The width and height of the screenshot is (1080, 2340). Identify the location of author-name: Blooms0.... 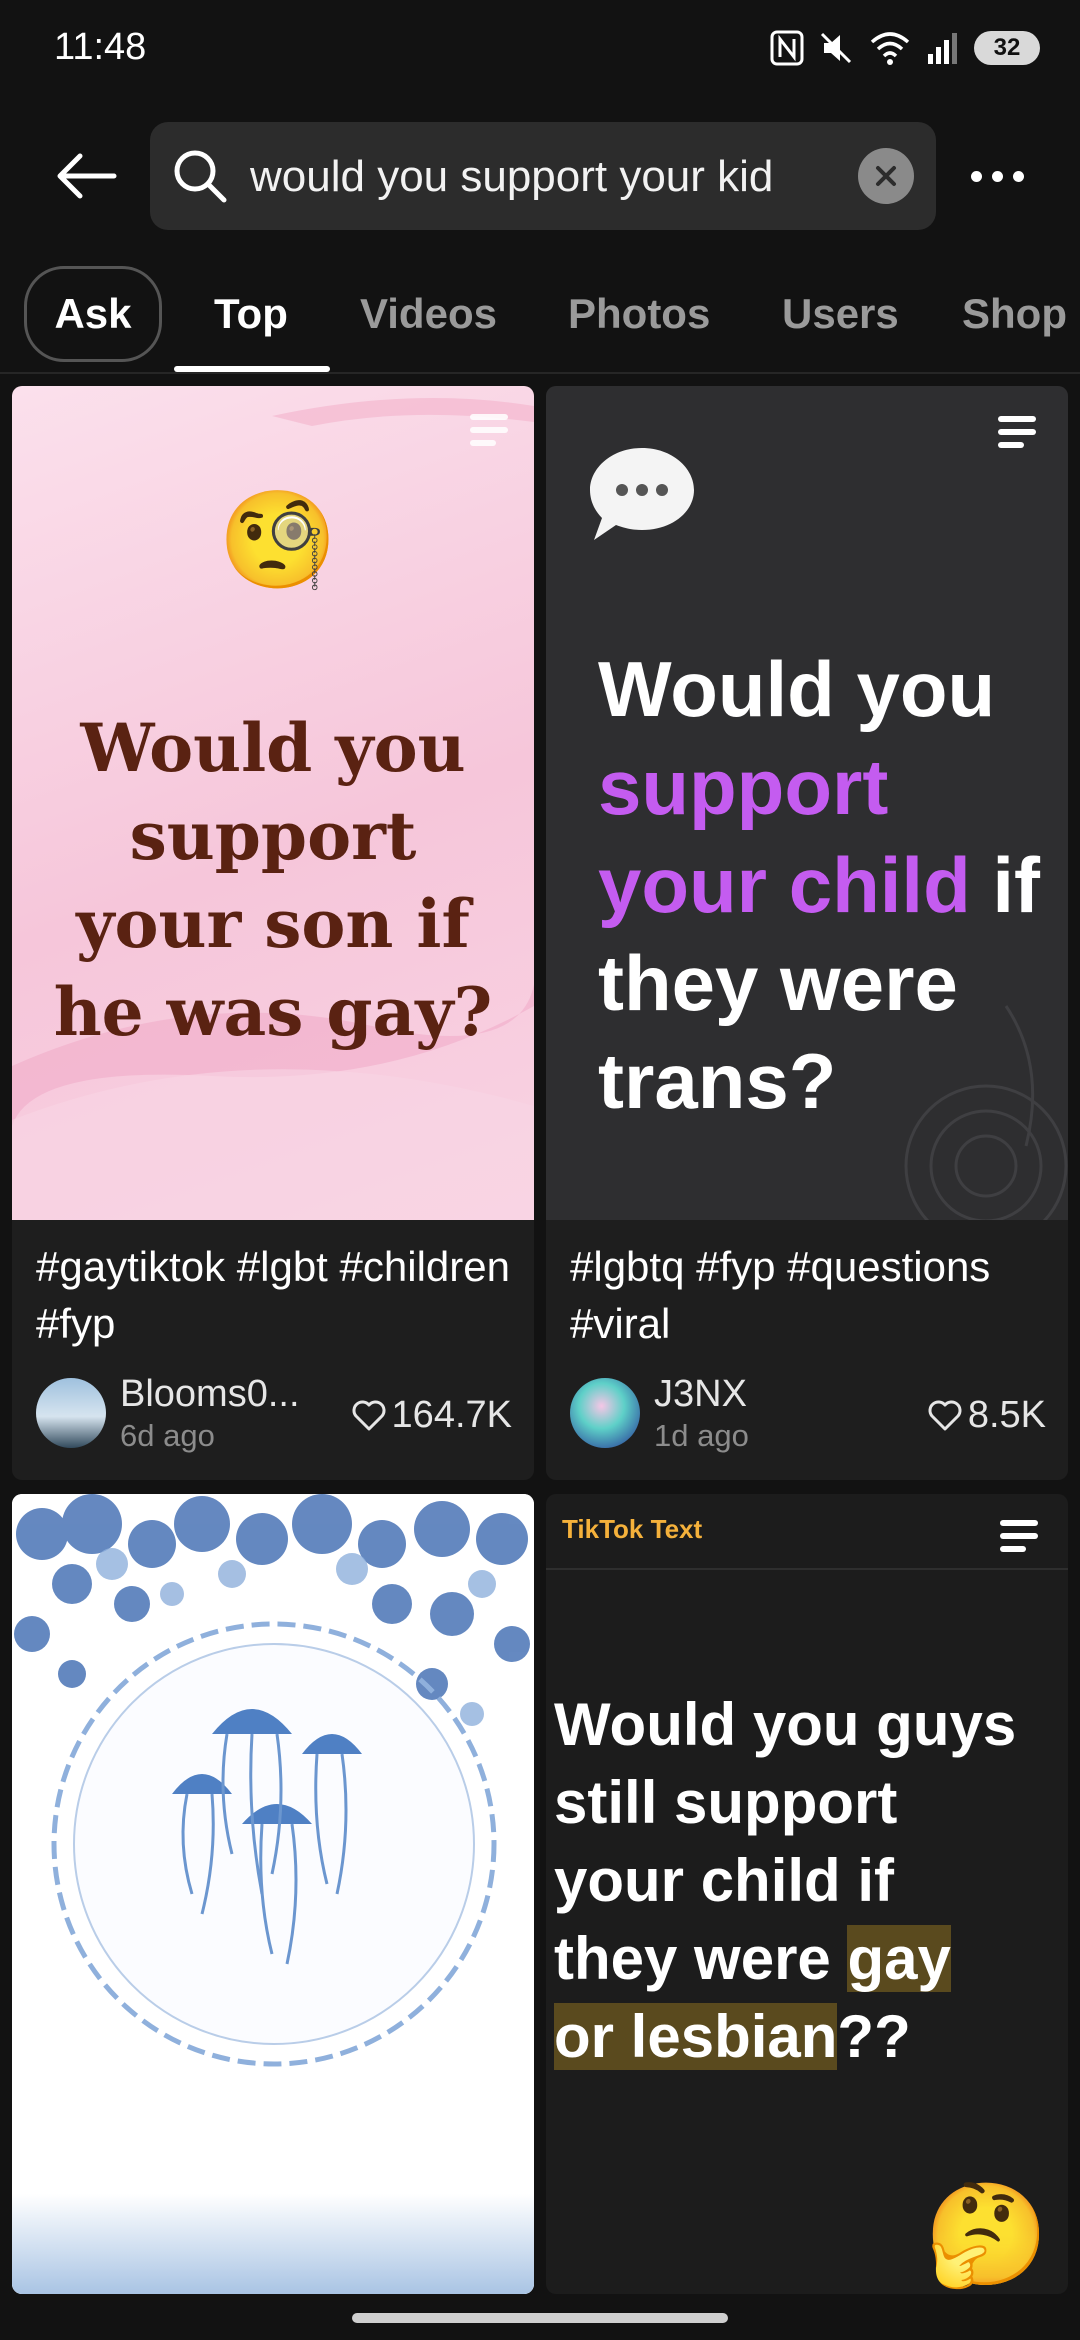
(210, 1394).